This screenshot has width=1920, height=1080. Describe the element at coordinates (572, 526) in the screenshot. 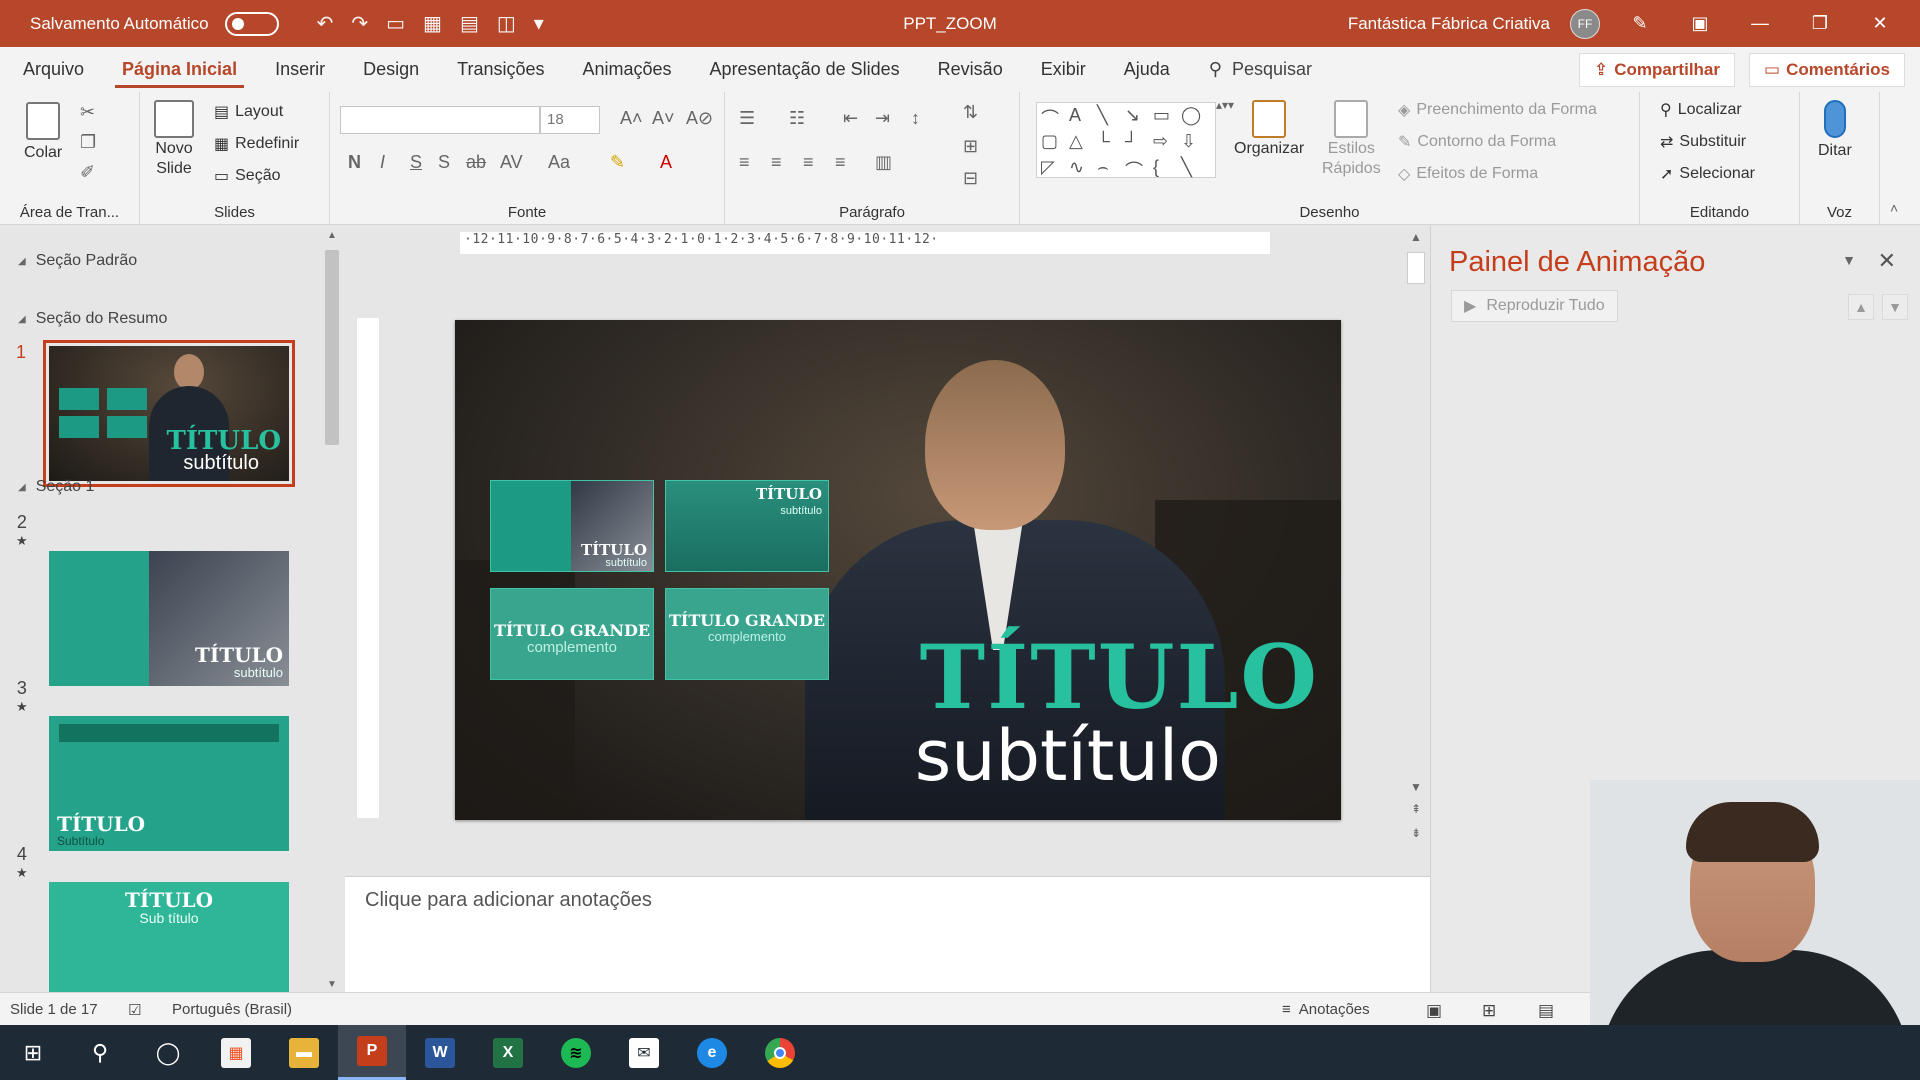

I see `zoom-card-1: TÍTULO subtítulo` at that location.